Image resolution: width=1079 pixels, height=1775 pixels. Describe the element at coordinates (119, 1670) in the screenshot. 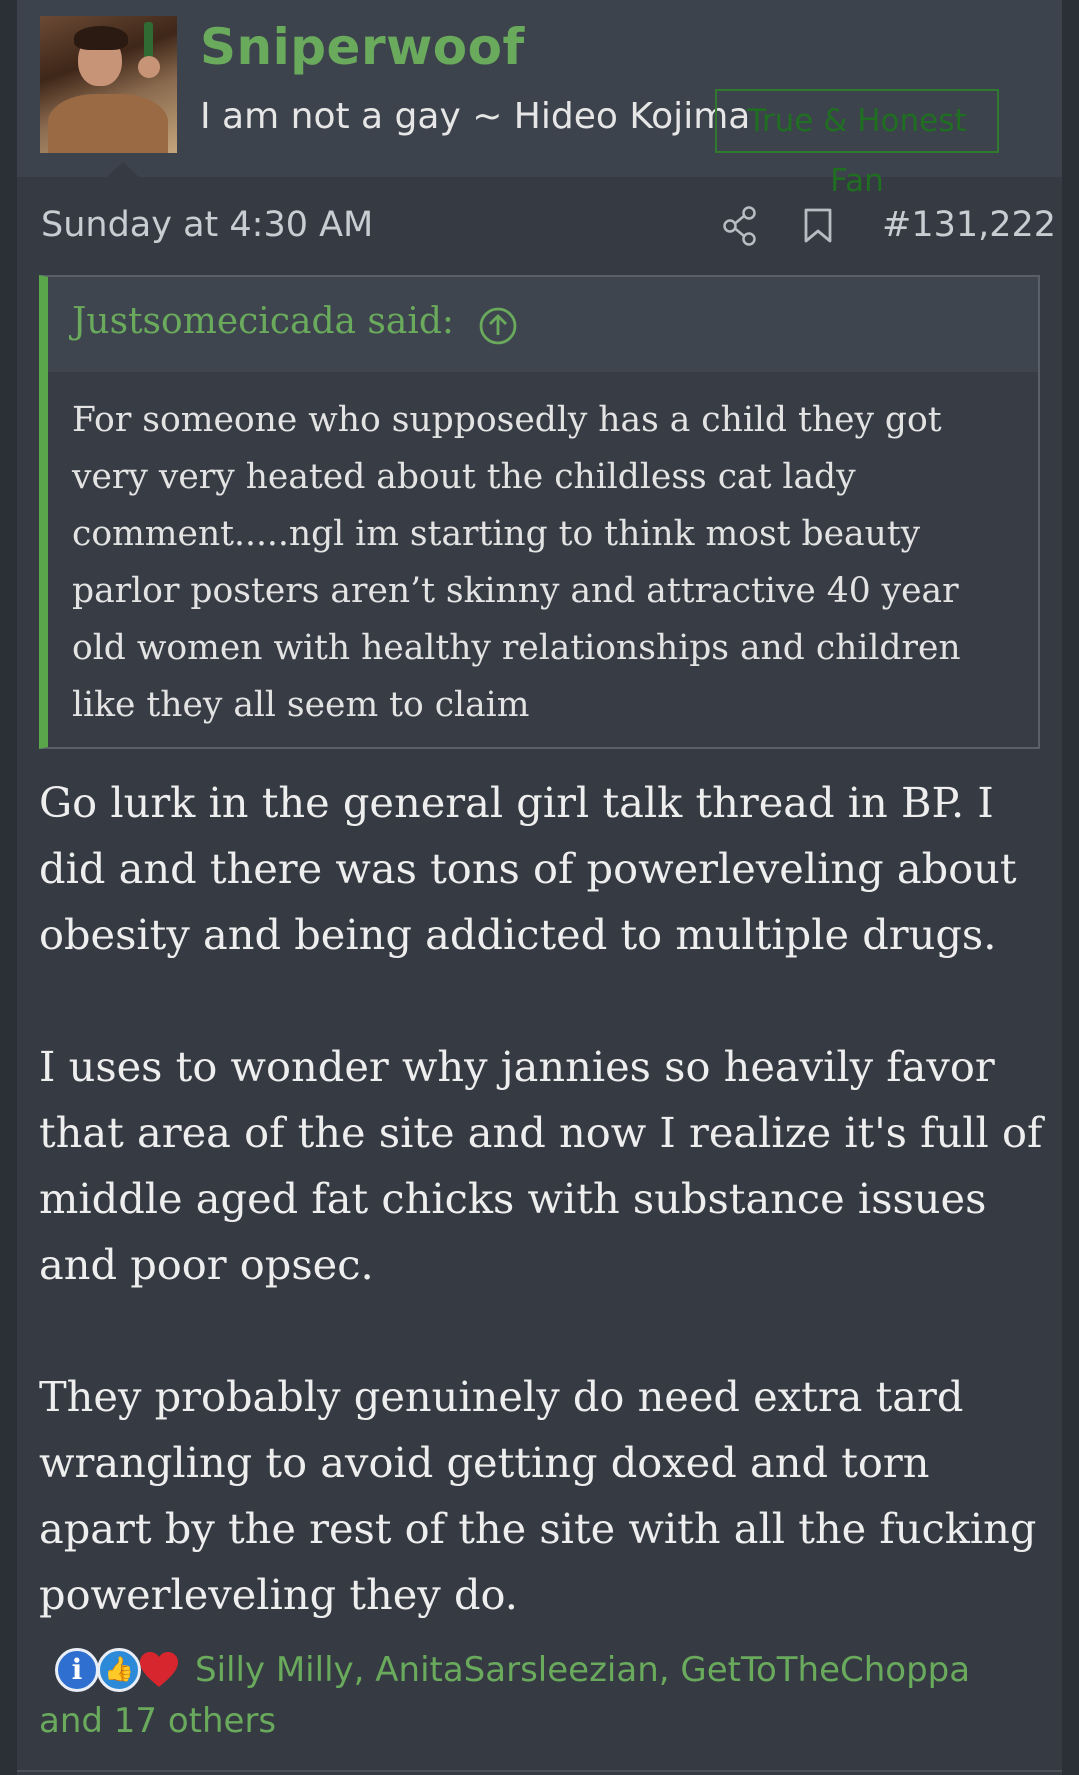

I see `like-icon: 👍` at that location.